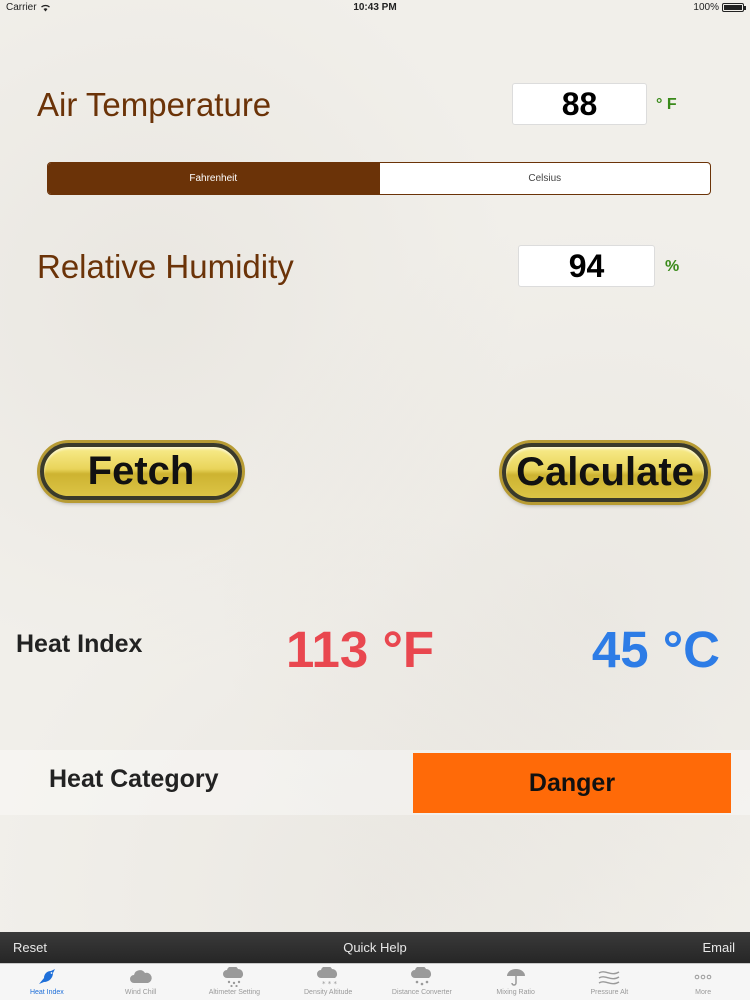 The width and height of the screenshot is (750, 1000). I want to click on tab-label: Wind Chill, so click(140, 992).